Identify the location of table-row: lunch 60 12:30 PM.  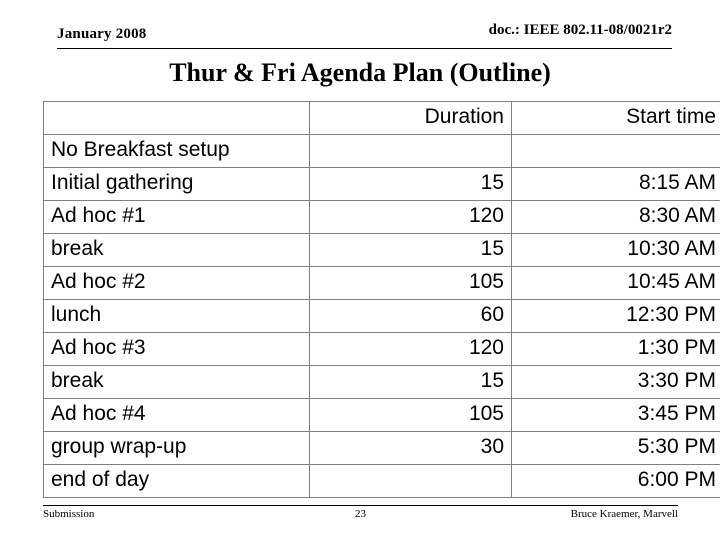
(381, 316).